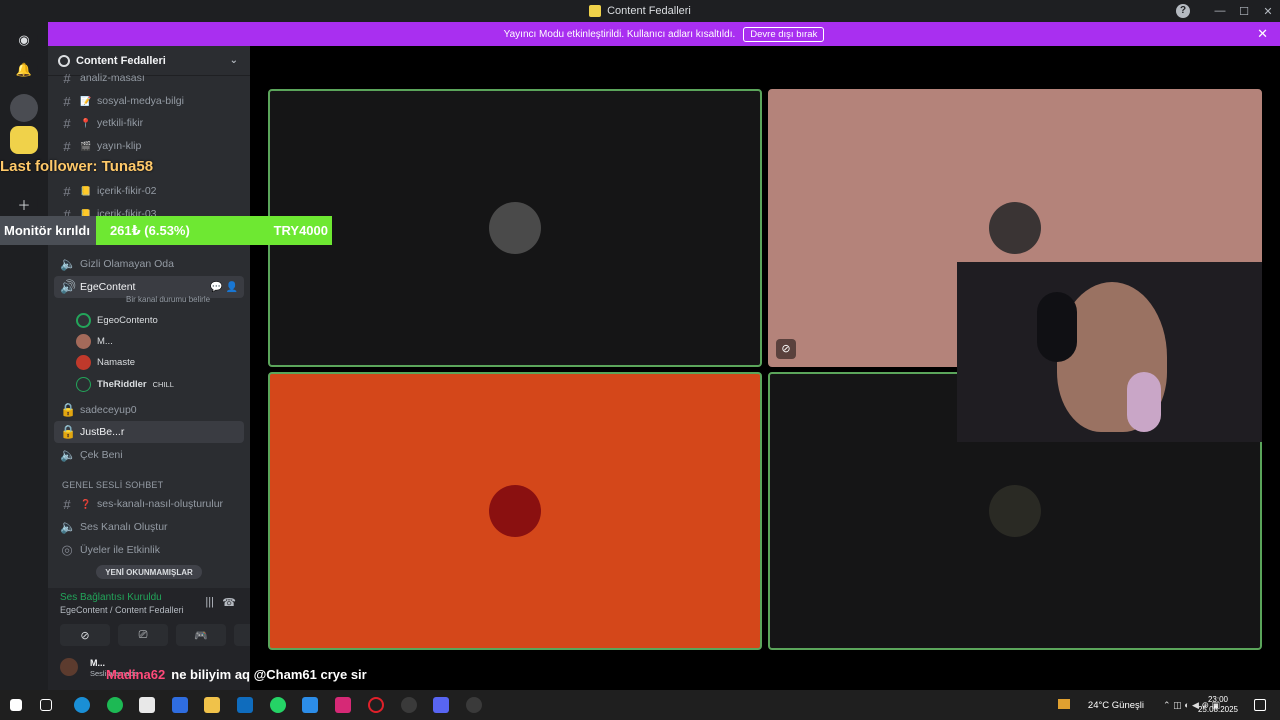 The image size is (1280, 720). I want to click on instagram-icon, so click(343, 705).